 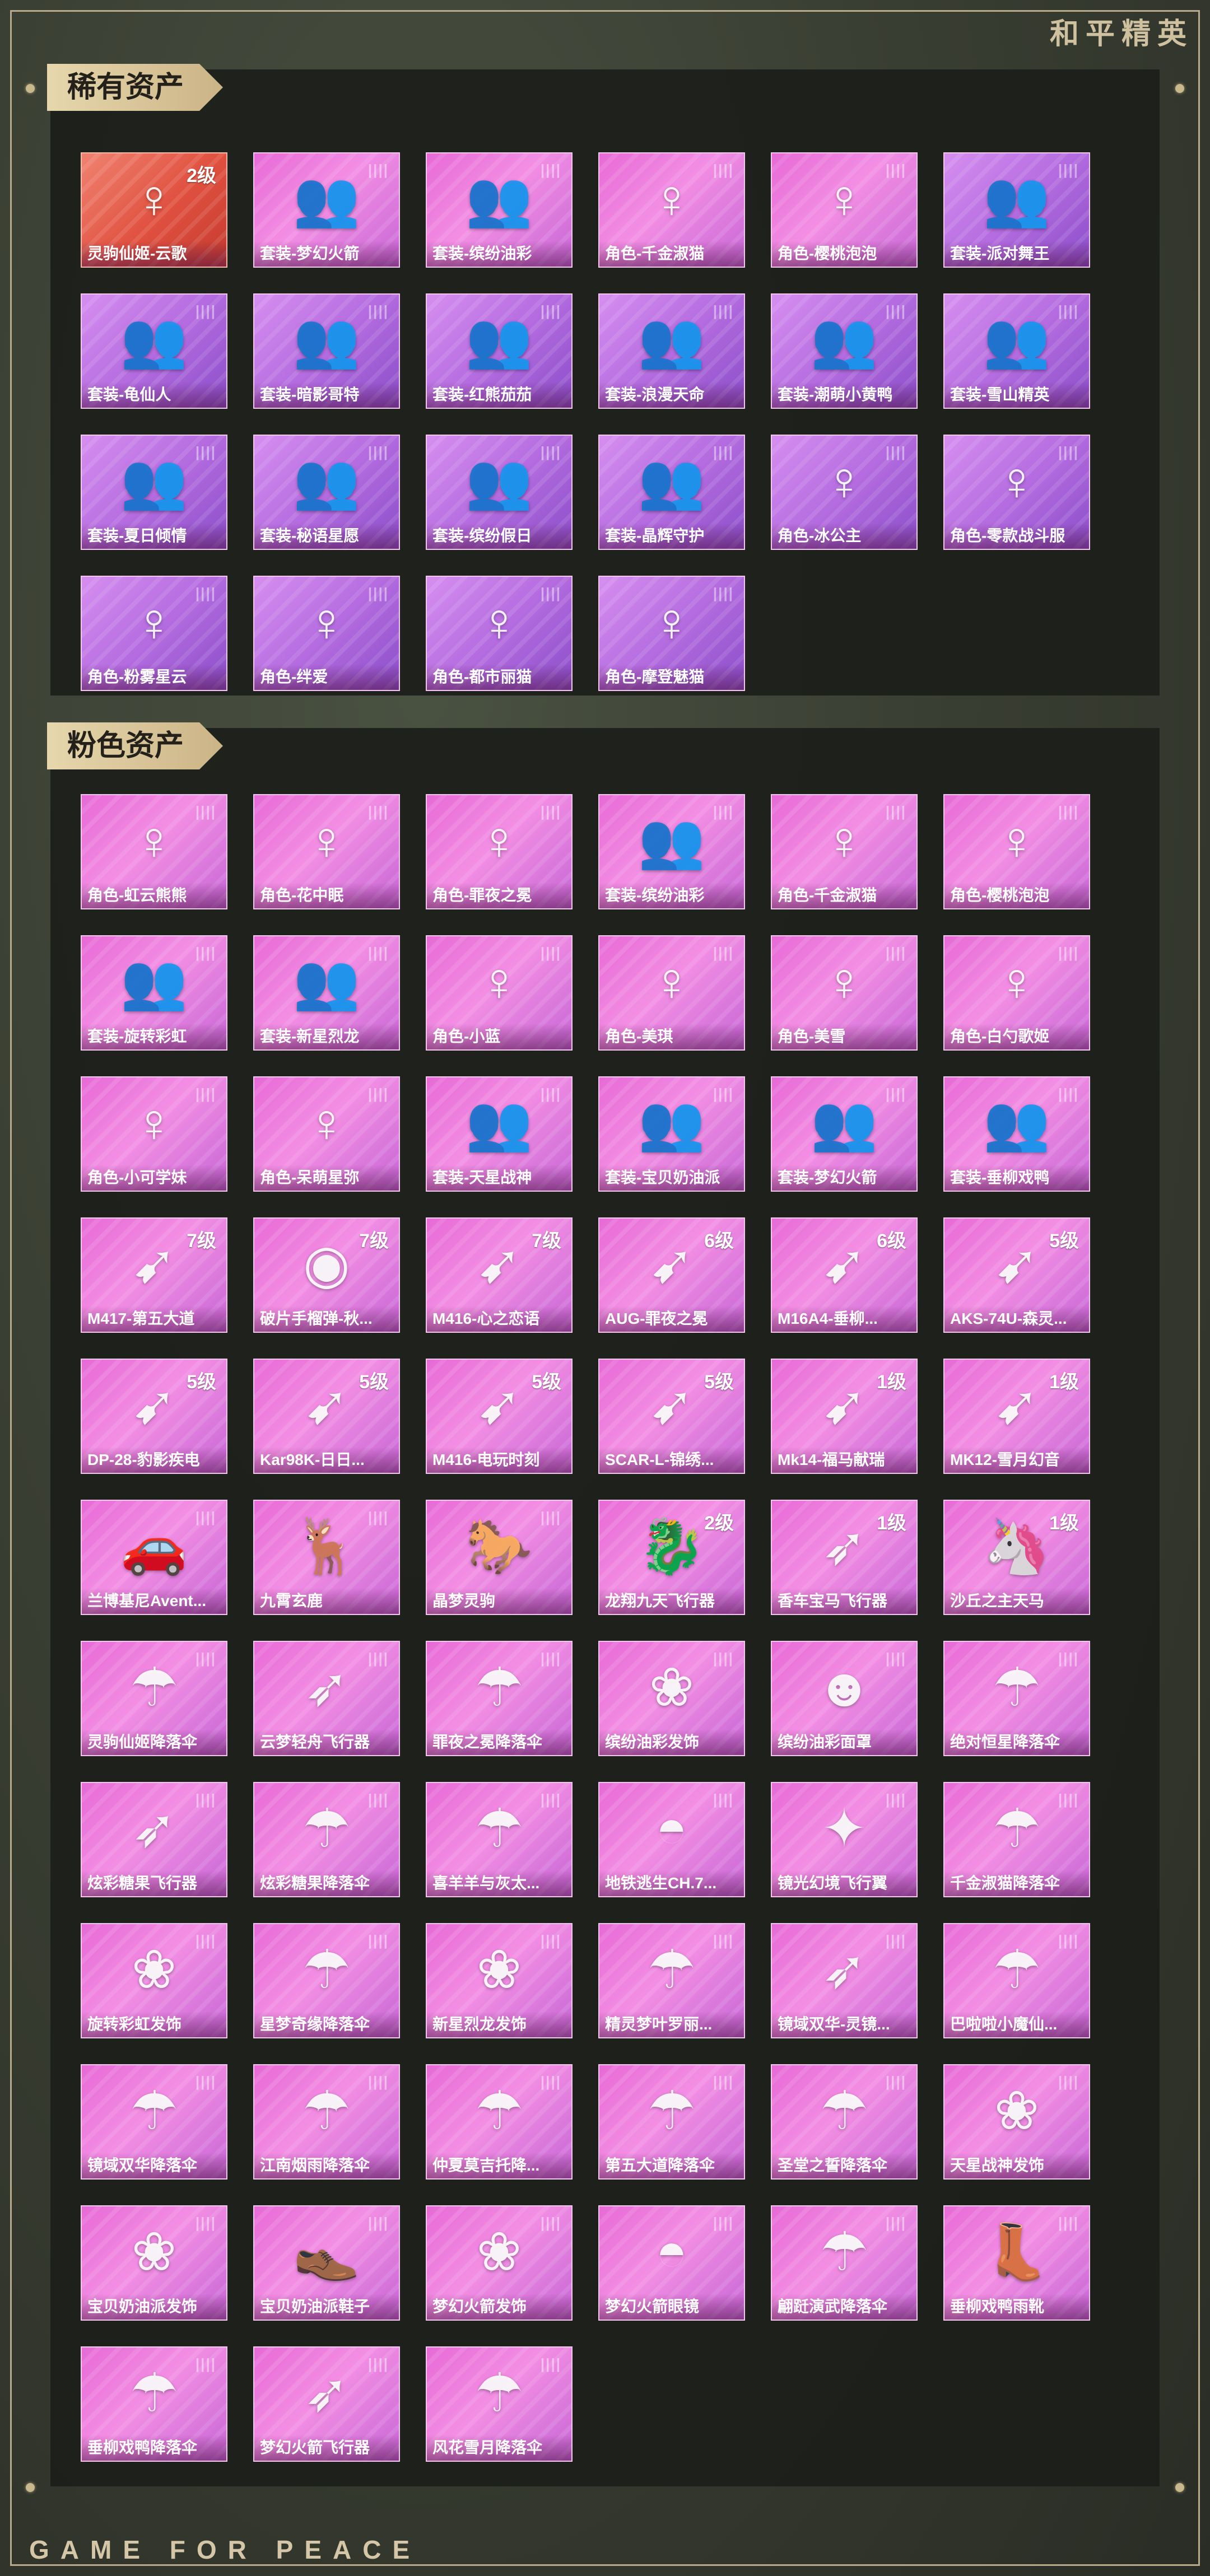 I want to click on asset-card: ❀ |||| 缤纷油彩发饰, so click(x=671, y=1699).